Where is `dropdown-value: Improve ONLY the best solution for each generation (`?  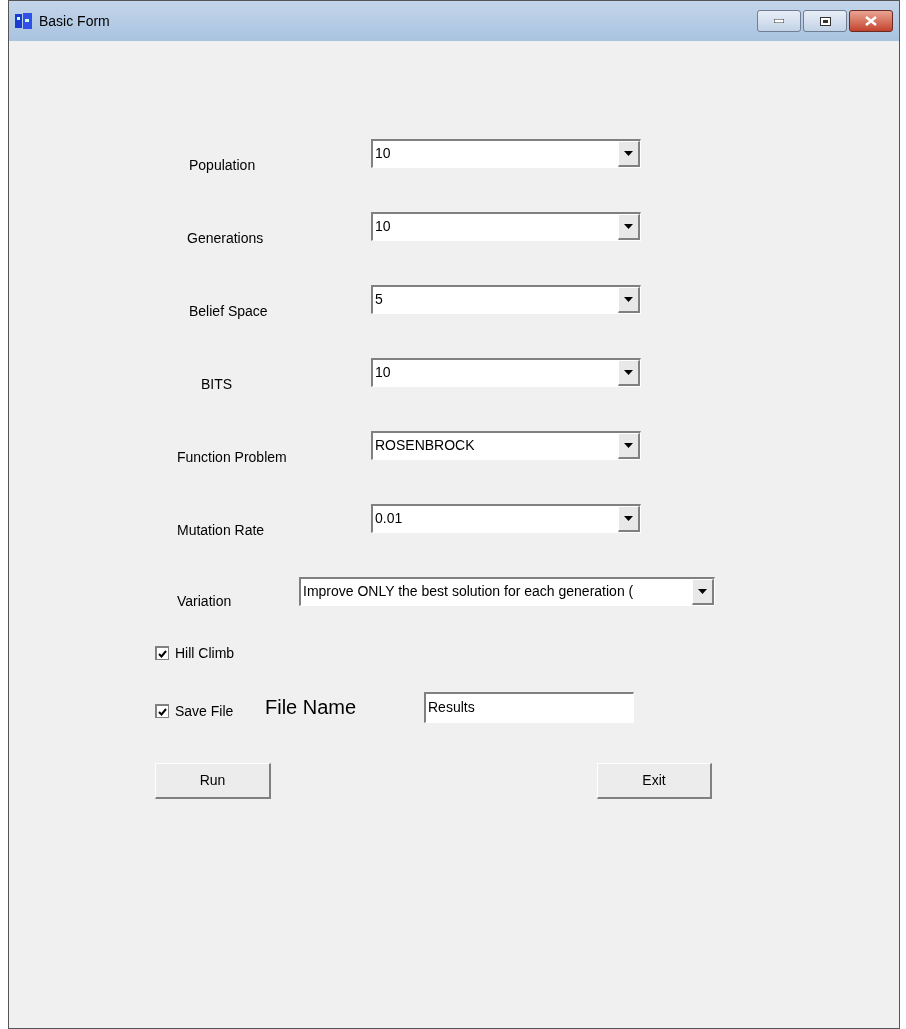
dropdown-value: Improve ONLY the best solution for each generation ( is located at coordinates (468, 591).